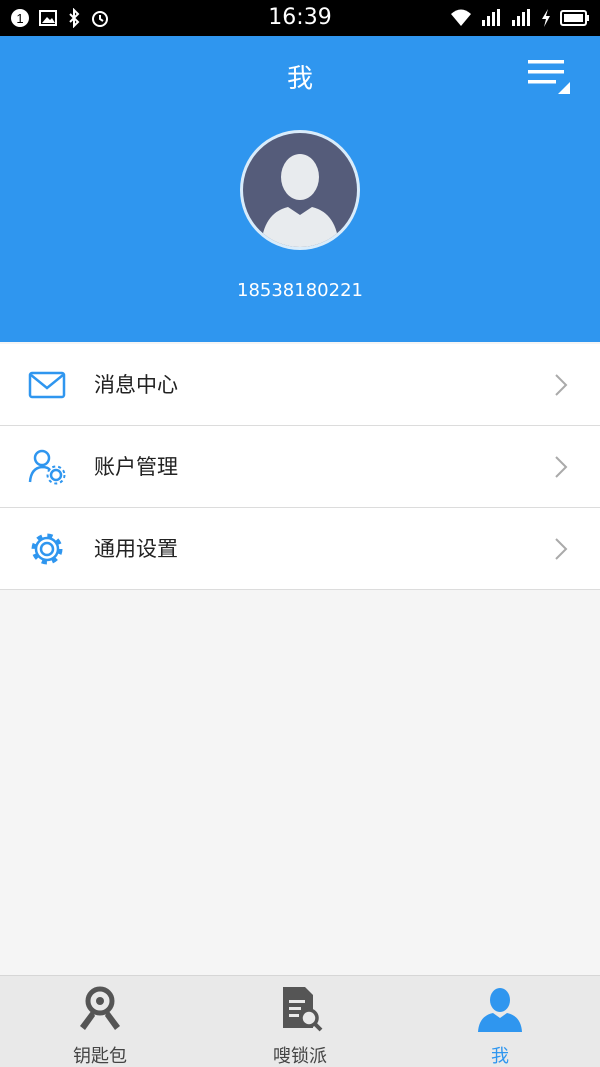 Image resolution: width=600 pixels, height=1067 pixels. What do you see at coordinates (500, 1056) in the screenshot?
I see `tab-label: 我` at bounding box center [500, 1056].